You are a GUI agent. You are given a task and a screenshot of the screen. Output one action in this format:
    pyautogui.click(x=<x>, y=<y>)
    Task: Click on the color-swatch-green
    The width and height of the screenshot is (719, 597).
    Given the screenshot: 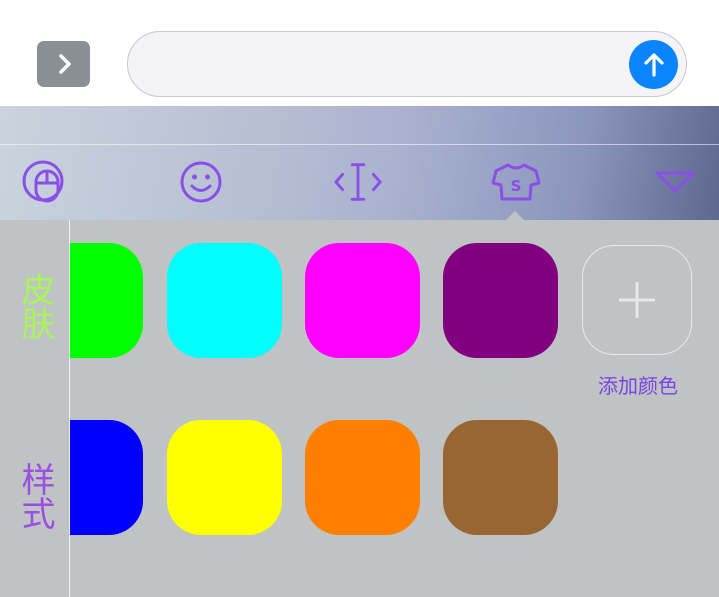 What is the action you would take?
    pyautogui.click(x=106, y=300)
    